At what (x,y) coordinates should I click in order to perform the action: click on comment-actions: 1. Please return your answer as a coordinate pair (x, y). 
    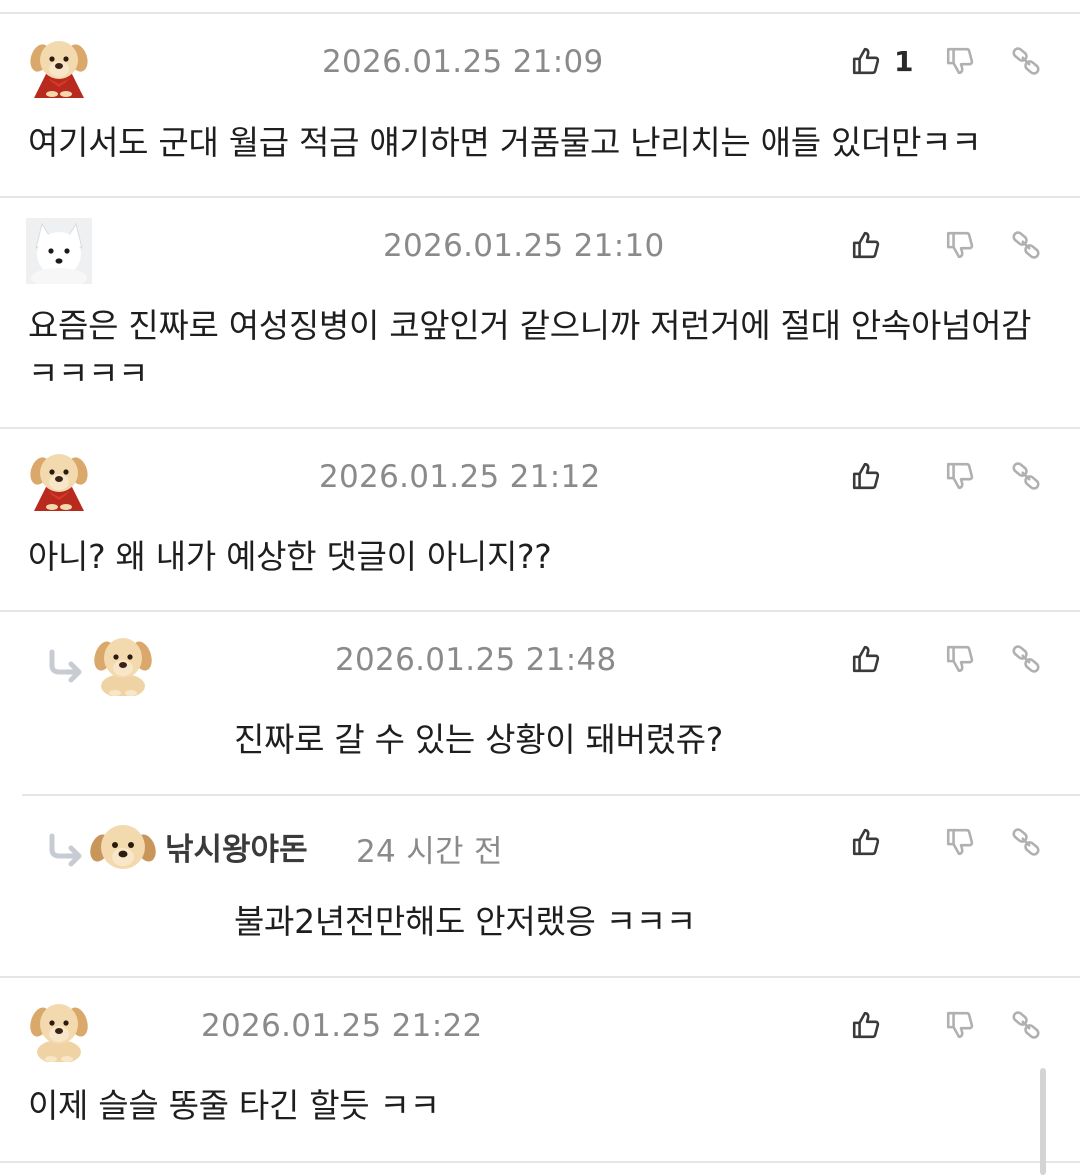
    Looking at the image, I should click on (946, 61).